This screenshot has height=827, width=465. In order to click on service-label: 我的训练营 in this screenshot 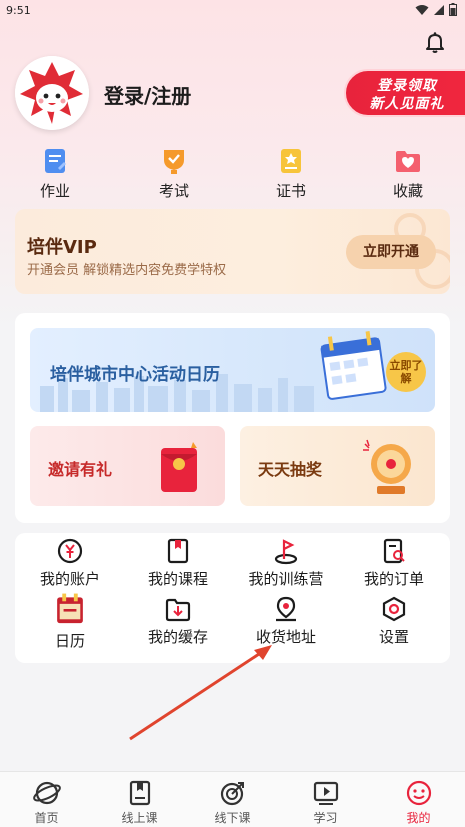, I will do `click(286, 579)`.